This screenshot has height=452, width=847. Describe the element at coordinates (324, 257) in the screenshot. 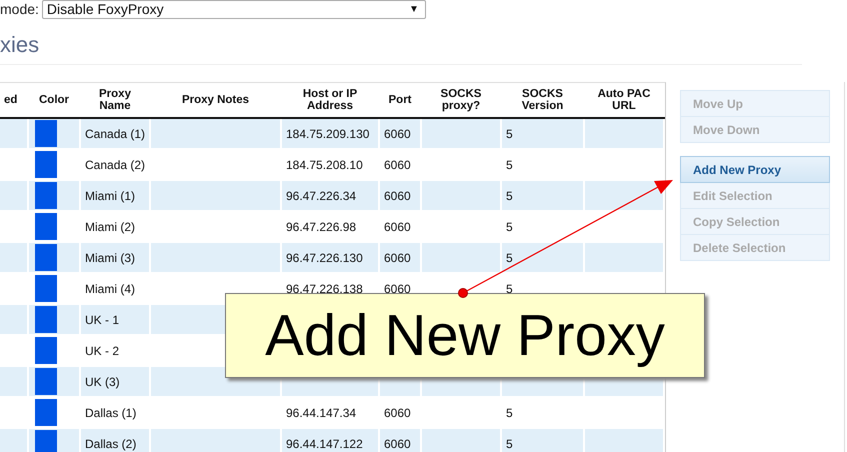

I see `table-cell: 96.47.226.130` at that location.